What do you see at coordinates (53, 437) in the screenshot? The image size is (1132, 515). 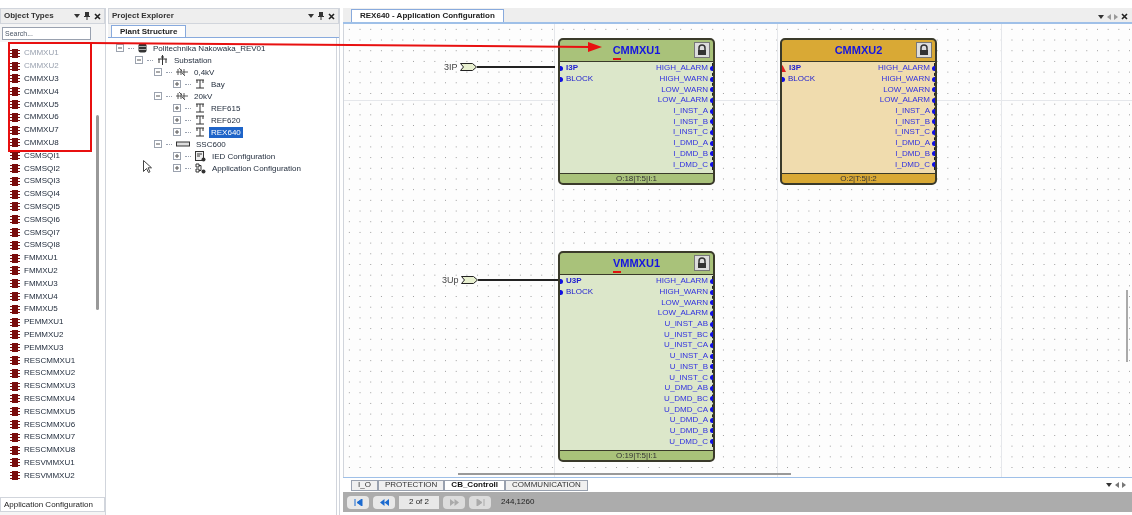 I see `object-type-item: RESCMMXU7` at bounding box center [53, 437].